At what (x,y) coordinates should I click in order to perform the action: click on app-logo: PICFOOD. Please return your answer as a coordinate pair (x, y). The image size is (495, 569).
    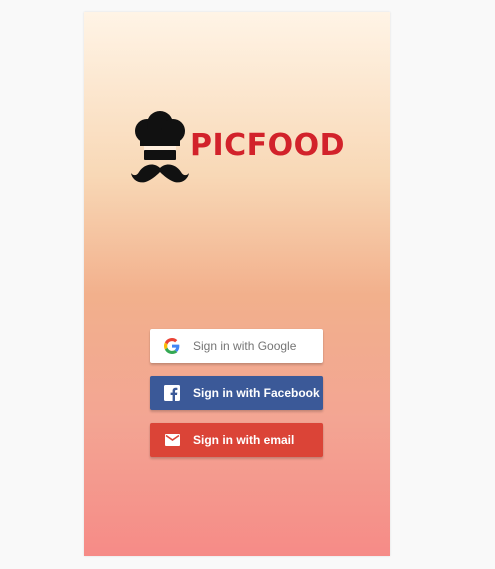
    Looking at the image, I should click on (237, 149).